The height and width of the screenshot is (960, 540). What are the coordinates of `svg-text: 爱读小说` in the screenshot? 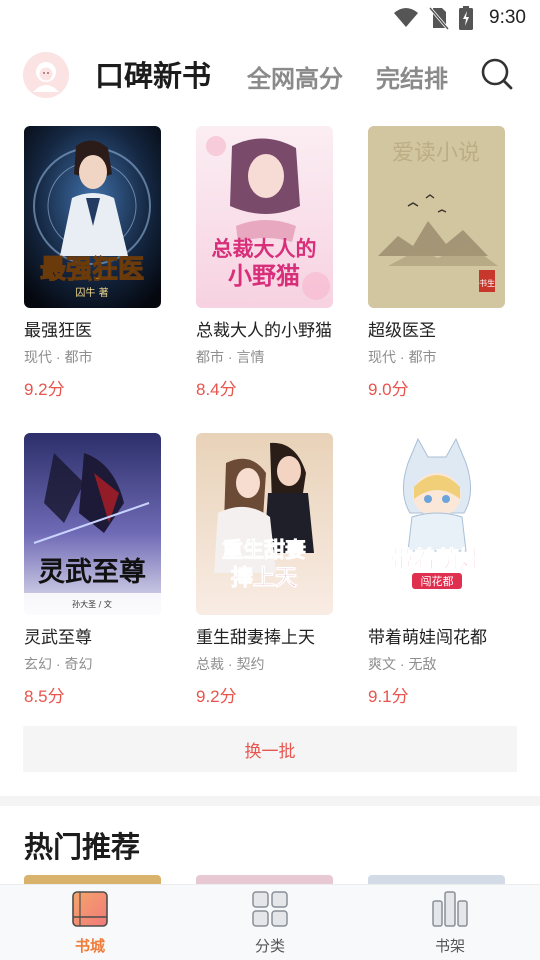 It's located at (436, 153).